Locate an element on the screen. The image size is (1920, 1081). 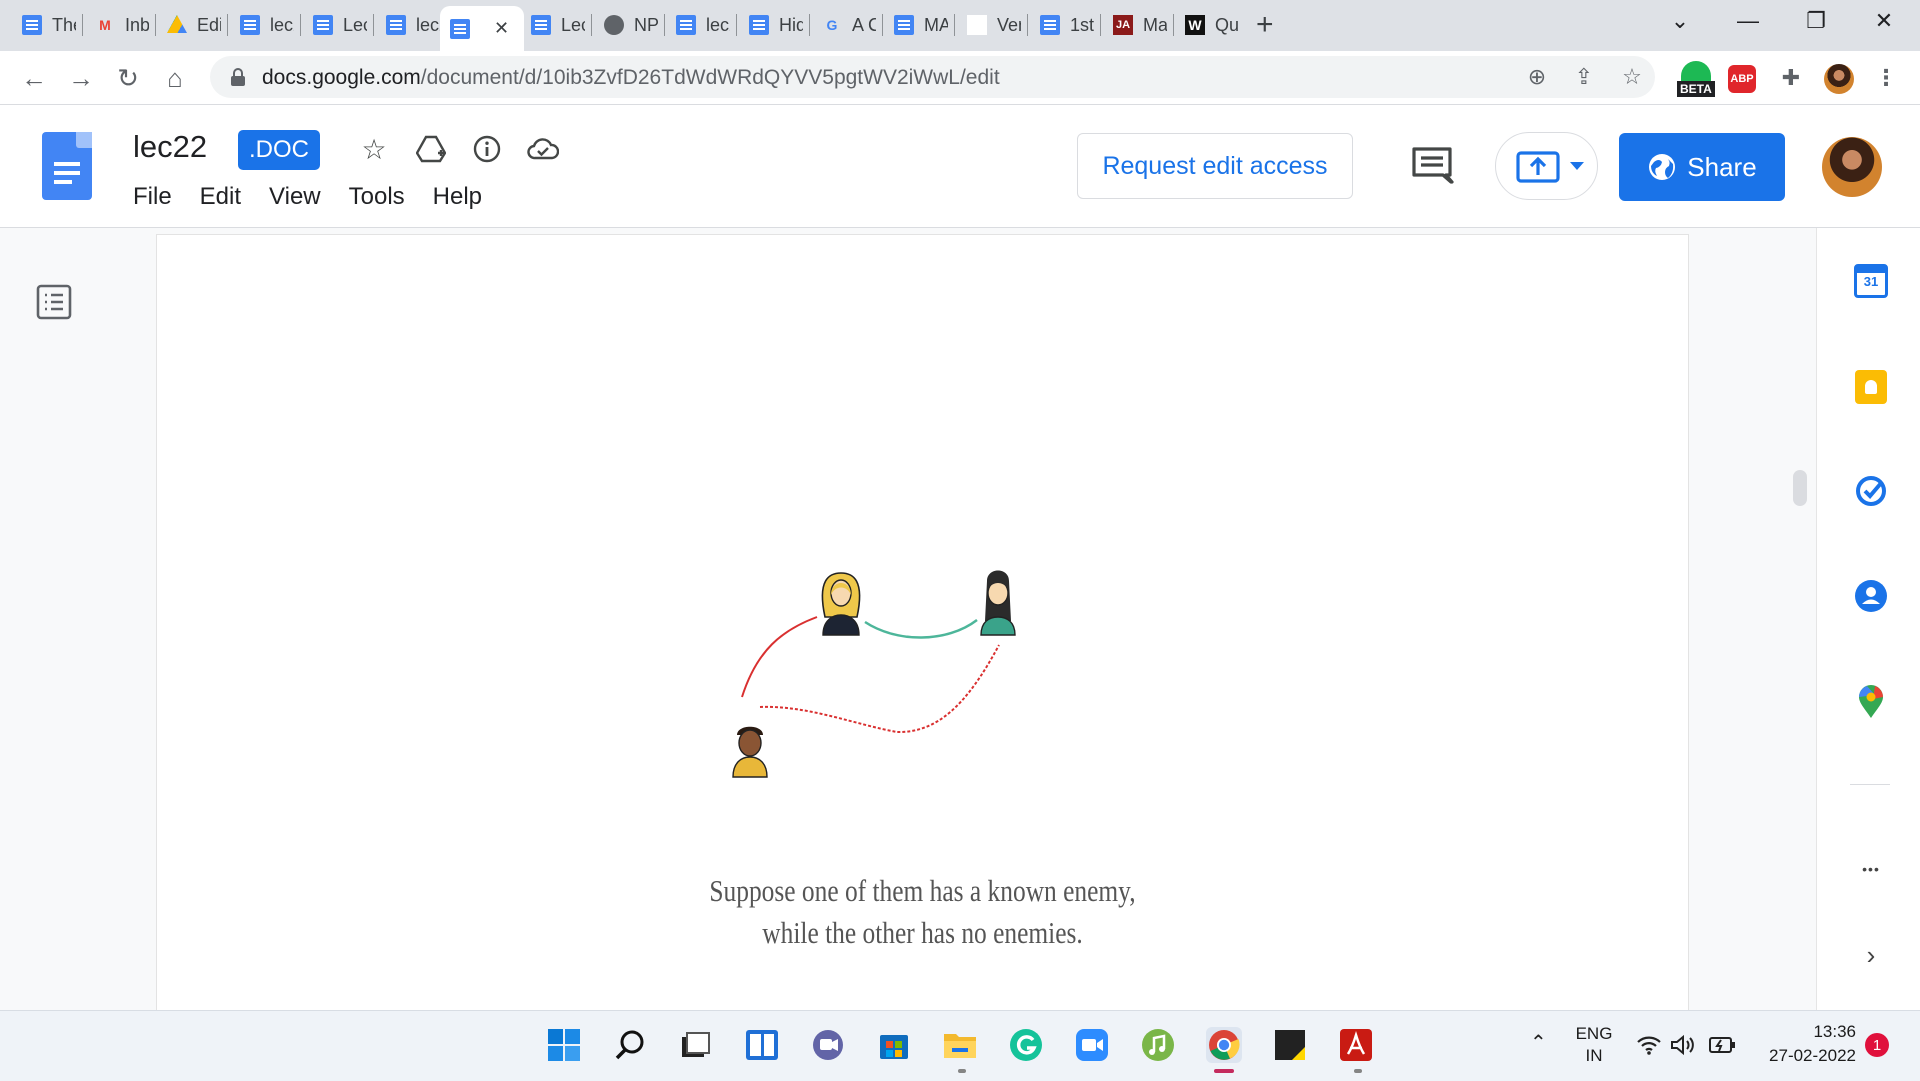
profile-avatar is located at coordinates (1839, 79).